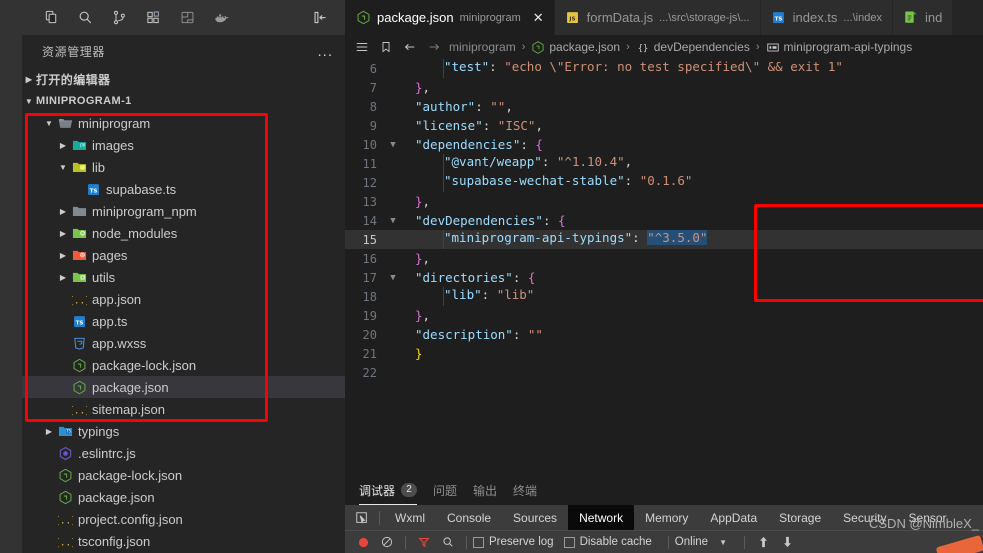 Image resolution: width=983 pixels, height=553 pixels. I want to click on new-file-icon, so click(51, 17).